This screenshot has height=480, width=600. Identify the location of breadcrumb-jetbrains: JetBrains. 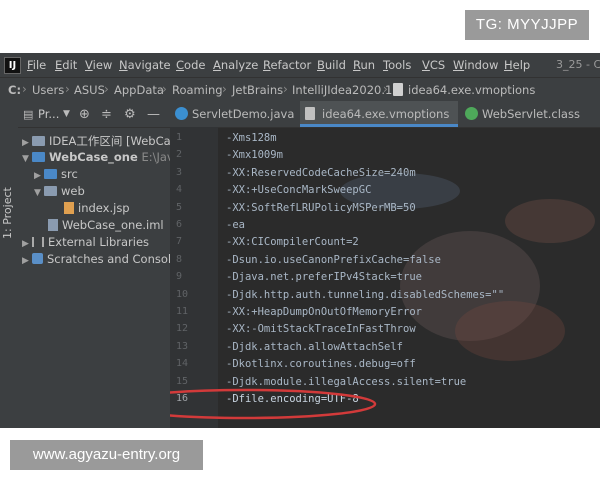
(257, 90).